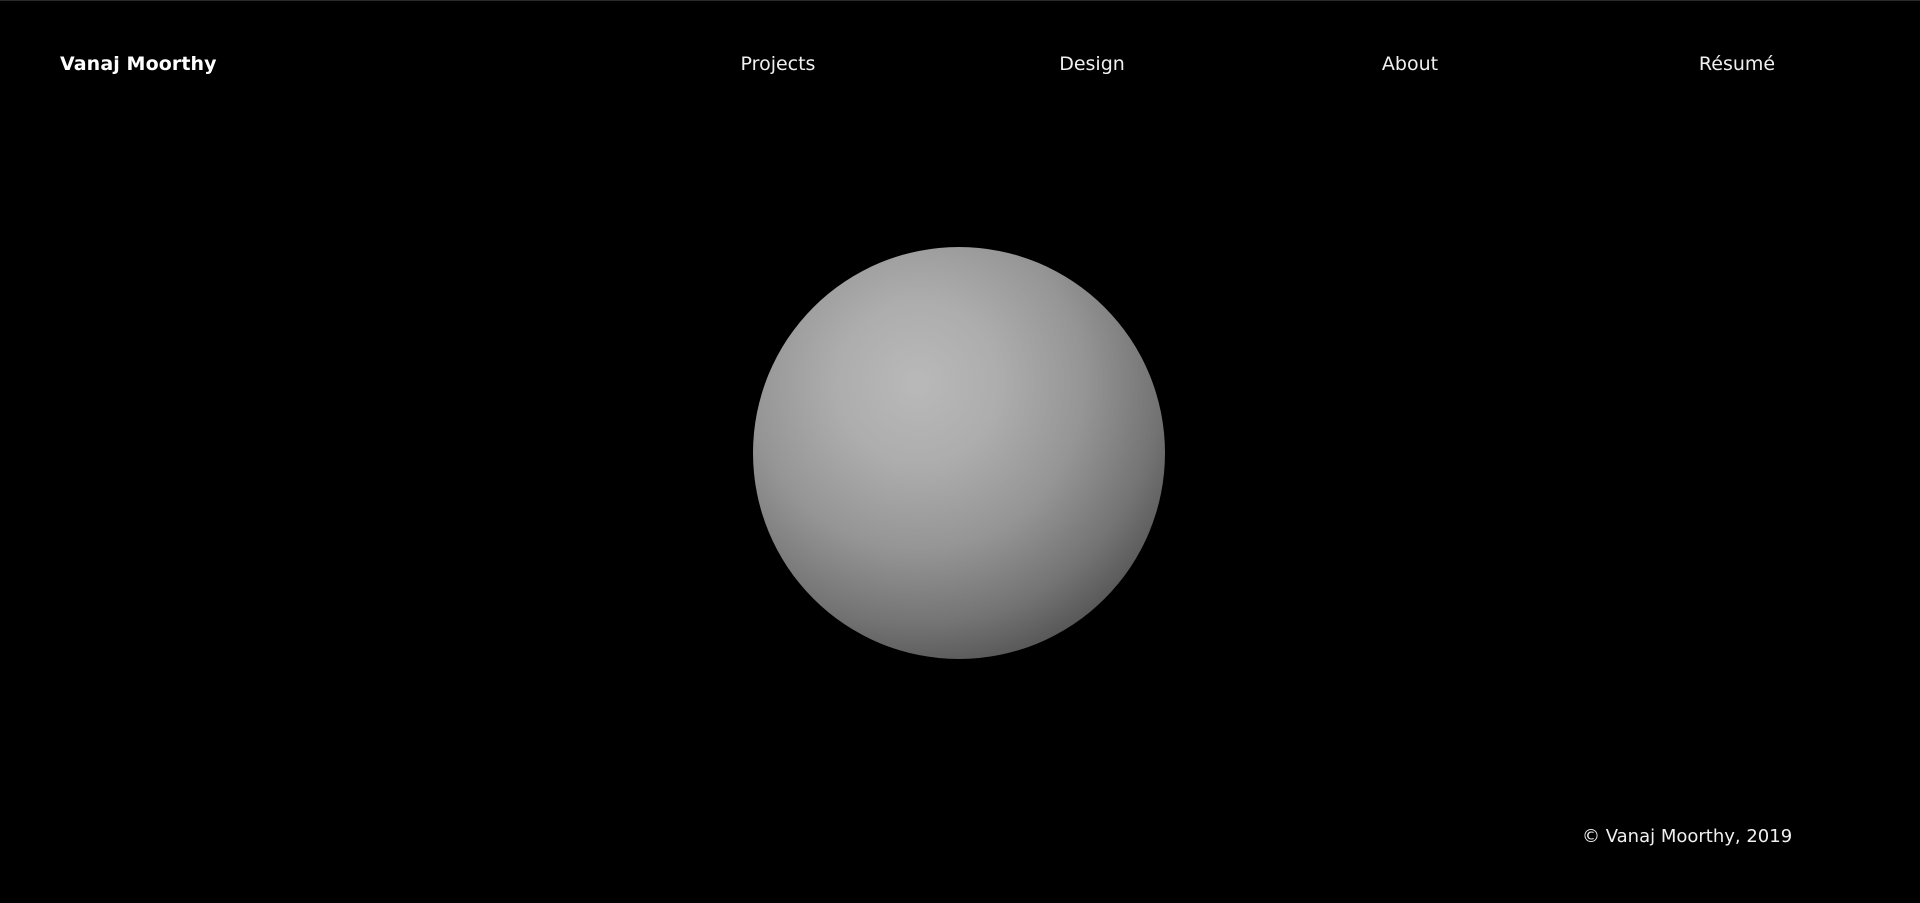  Describe the element at coordinates (138, 64) in the screenshot. I see `brand-home-link: Vanaj Moorthy` at that location.